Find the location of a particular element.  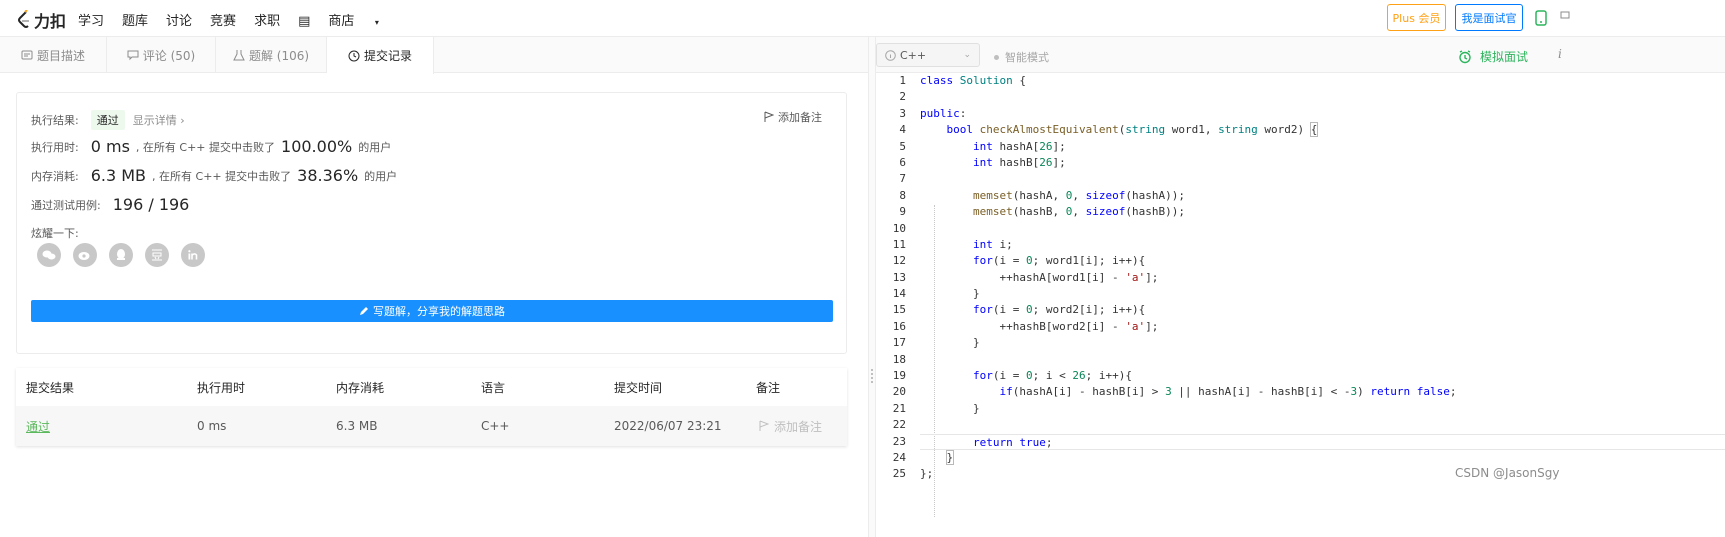

row-result-link: 通过 is located at coordinates (38, 426).